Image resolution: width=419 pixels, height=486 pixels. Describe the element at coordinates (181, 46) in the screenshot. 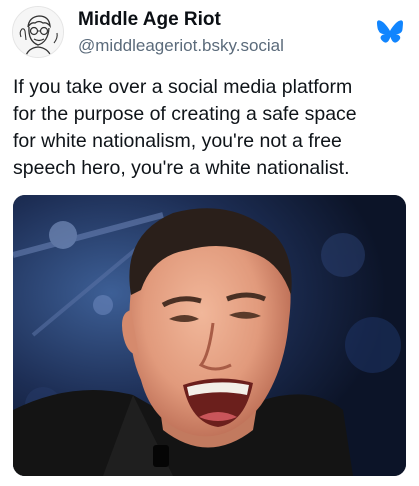

I see `author-handle: @middleageriot.bsky.social` at that location.